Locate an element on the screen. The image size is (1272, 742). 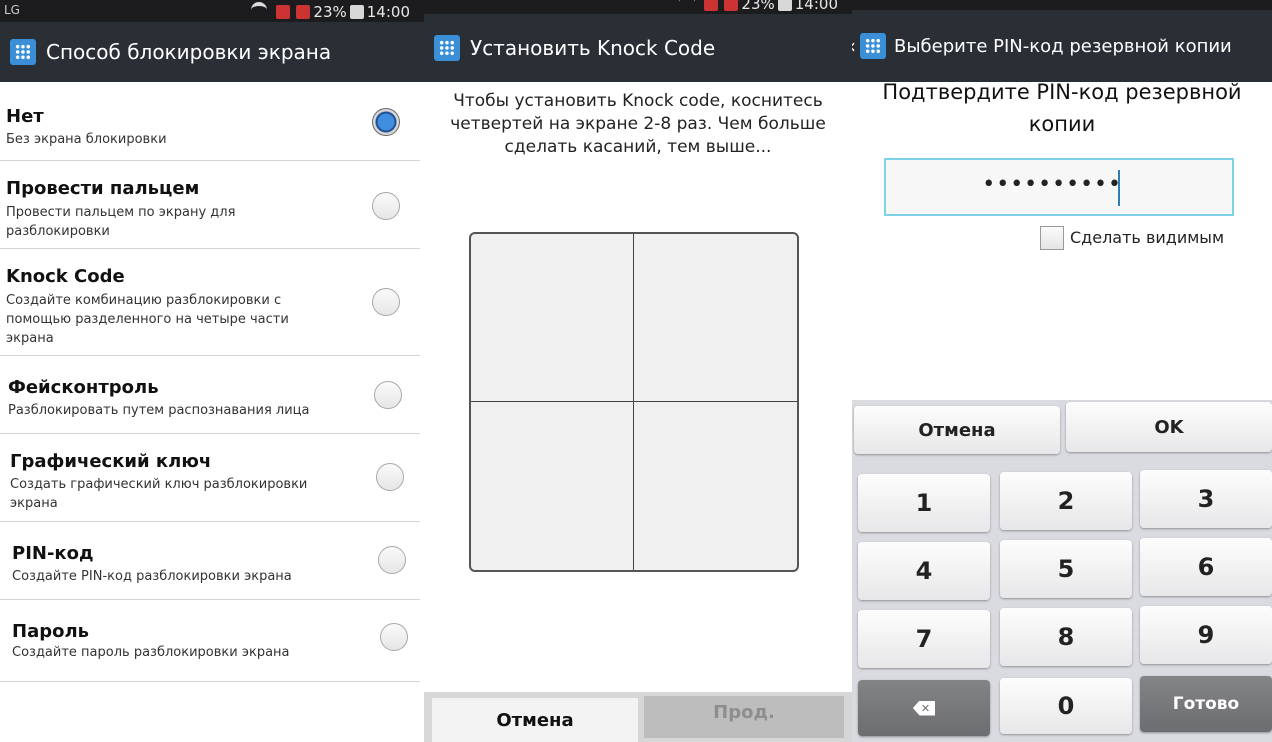
key-5: 5 is located at coordinates (1066, 569).